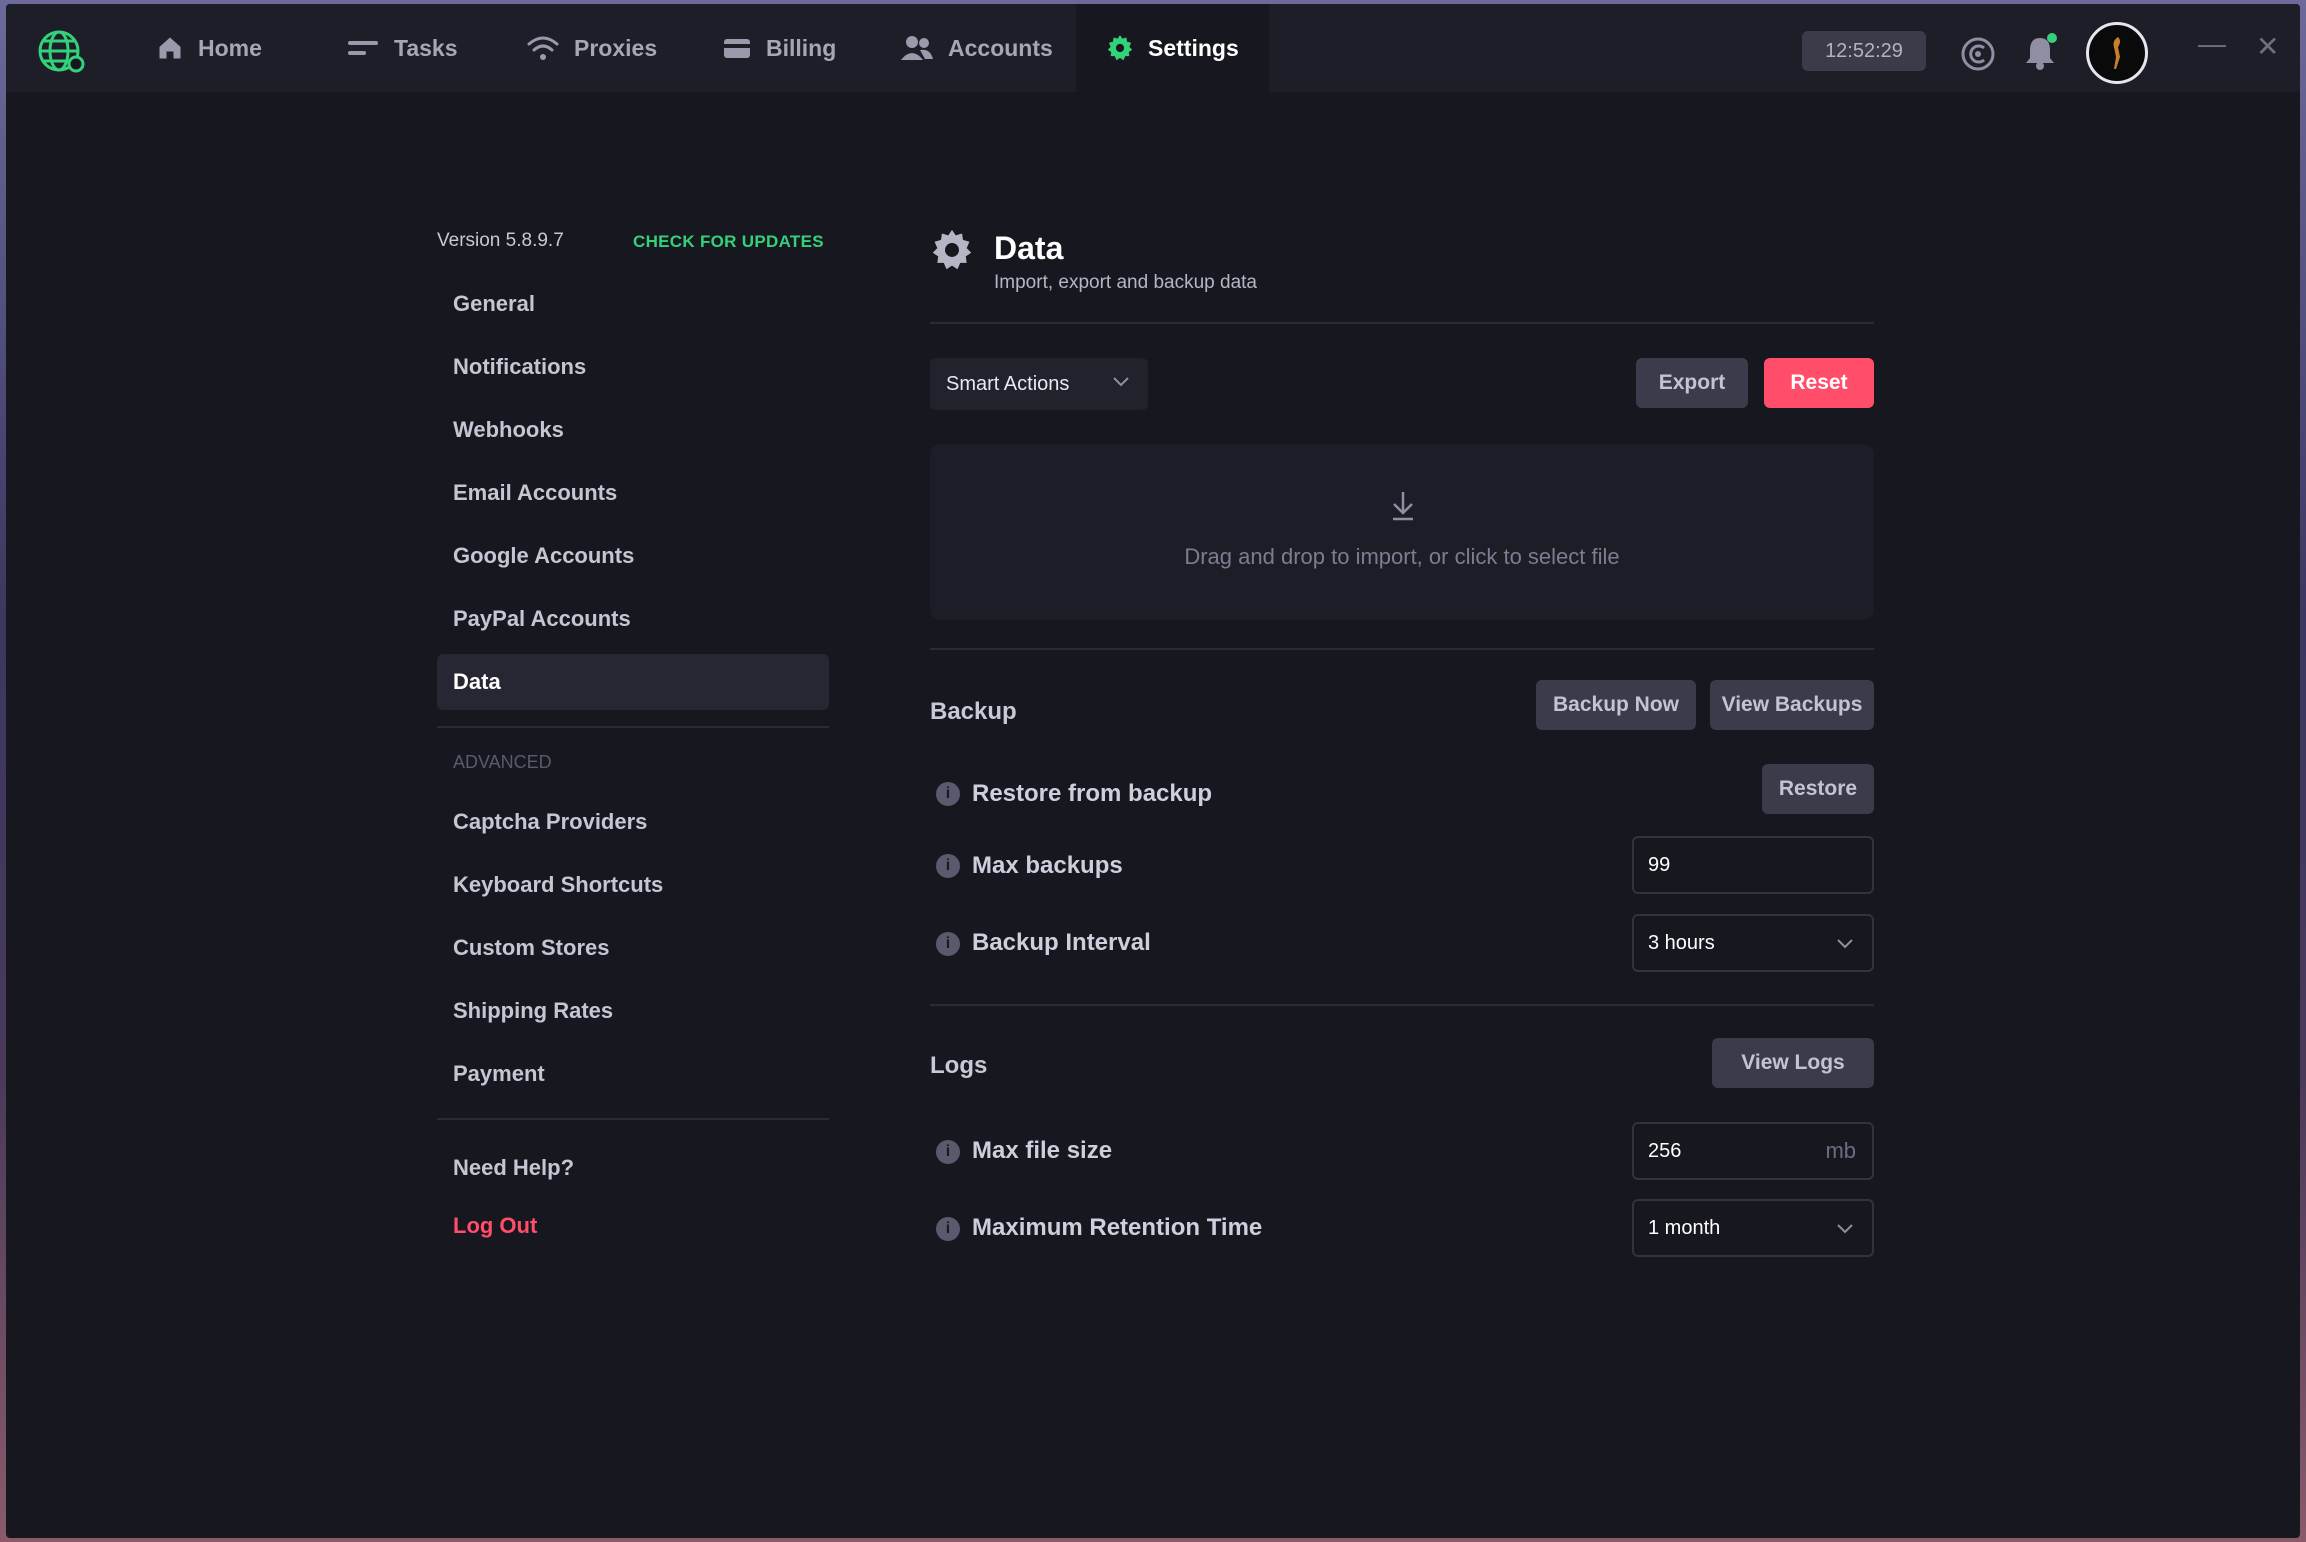 Image resolution: width=2306 pixels, height=1542 pixels. Describe the element at coordinates (230, 47) in the screenshot. I see `nav-home-label: Home` at that location.